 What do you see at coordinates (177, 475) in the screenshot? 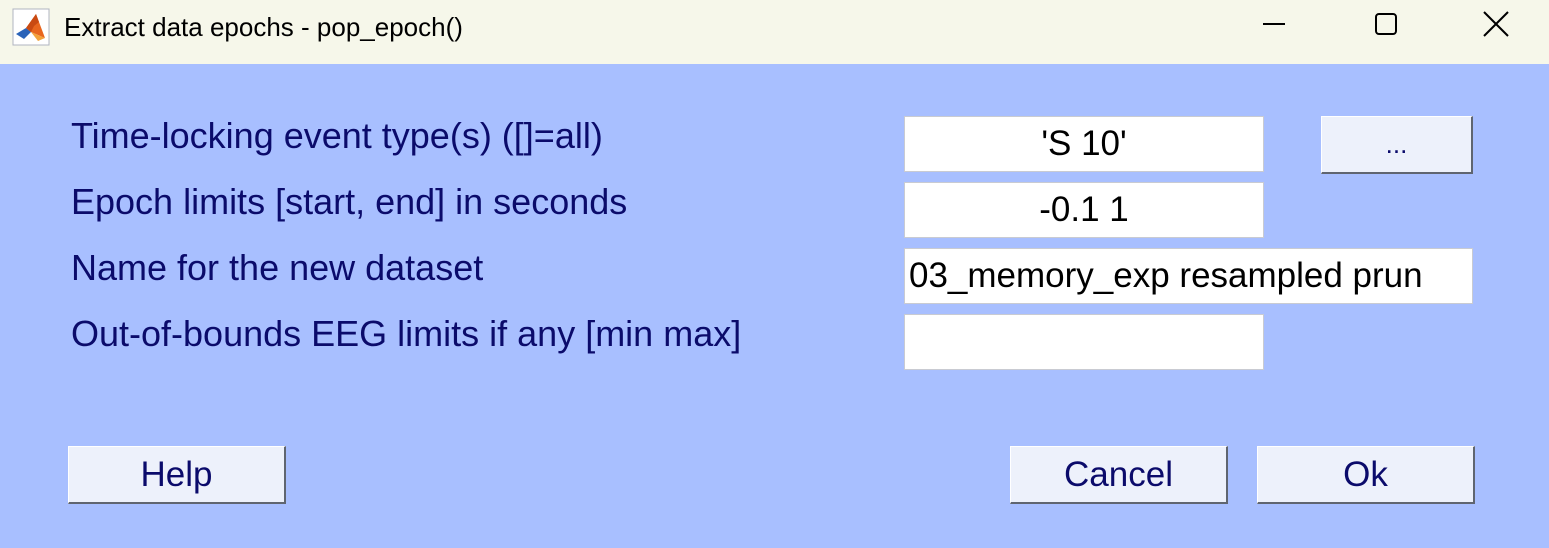
I see `help-button: Help` at bounding box center [177, 475].